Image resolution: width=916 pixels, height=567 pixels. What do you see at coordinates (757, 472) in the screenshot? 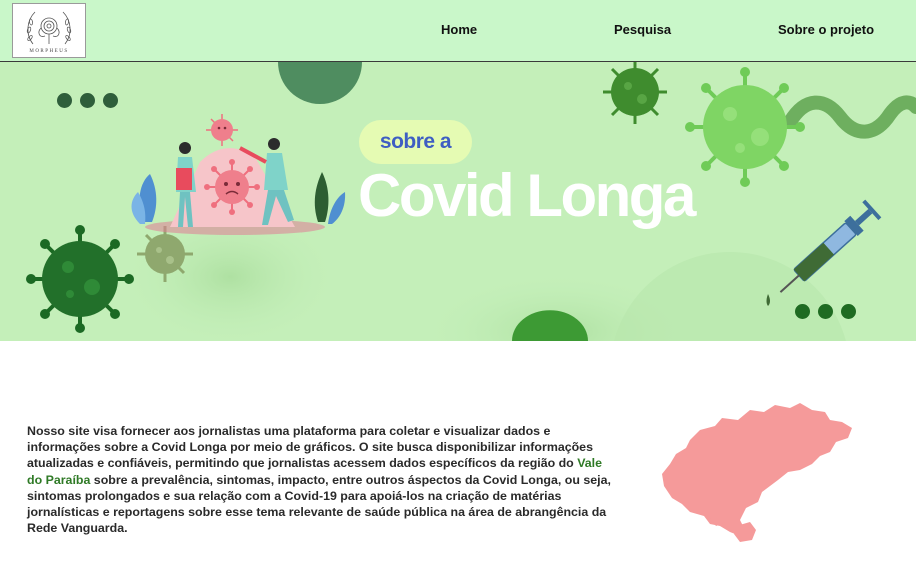
I see `vale-do-paraiba-map` at bounding box center [757, 472].